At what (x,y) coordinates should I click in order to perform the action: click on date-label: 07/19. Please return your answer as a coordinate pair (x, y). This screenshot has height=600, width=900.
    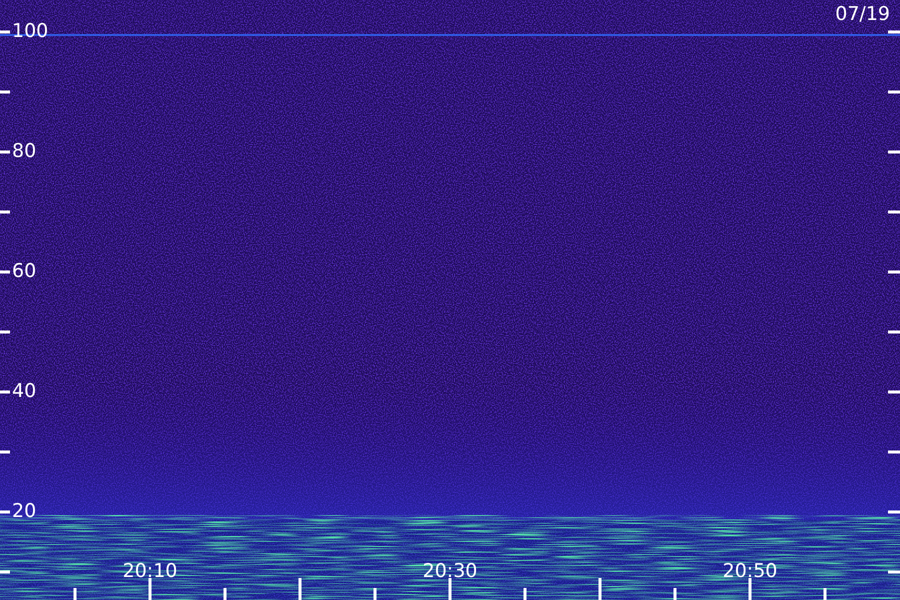
    Looking at the image, I should click on (862, 14).